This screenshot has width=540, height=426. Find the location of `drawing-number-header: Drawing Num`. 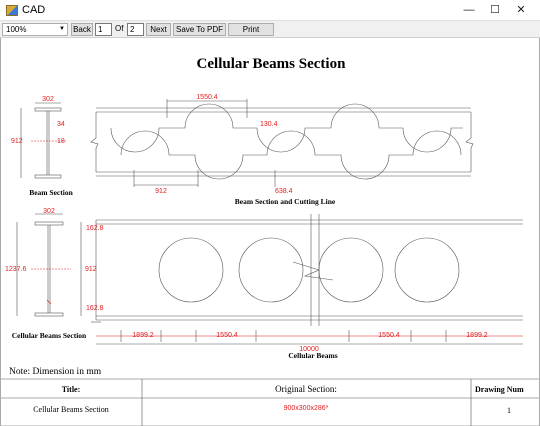

drawing-number-header: Drawing Num is located at coordinates (499, 389).